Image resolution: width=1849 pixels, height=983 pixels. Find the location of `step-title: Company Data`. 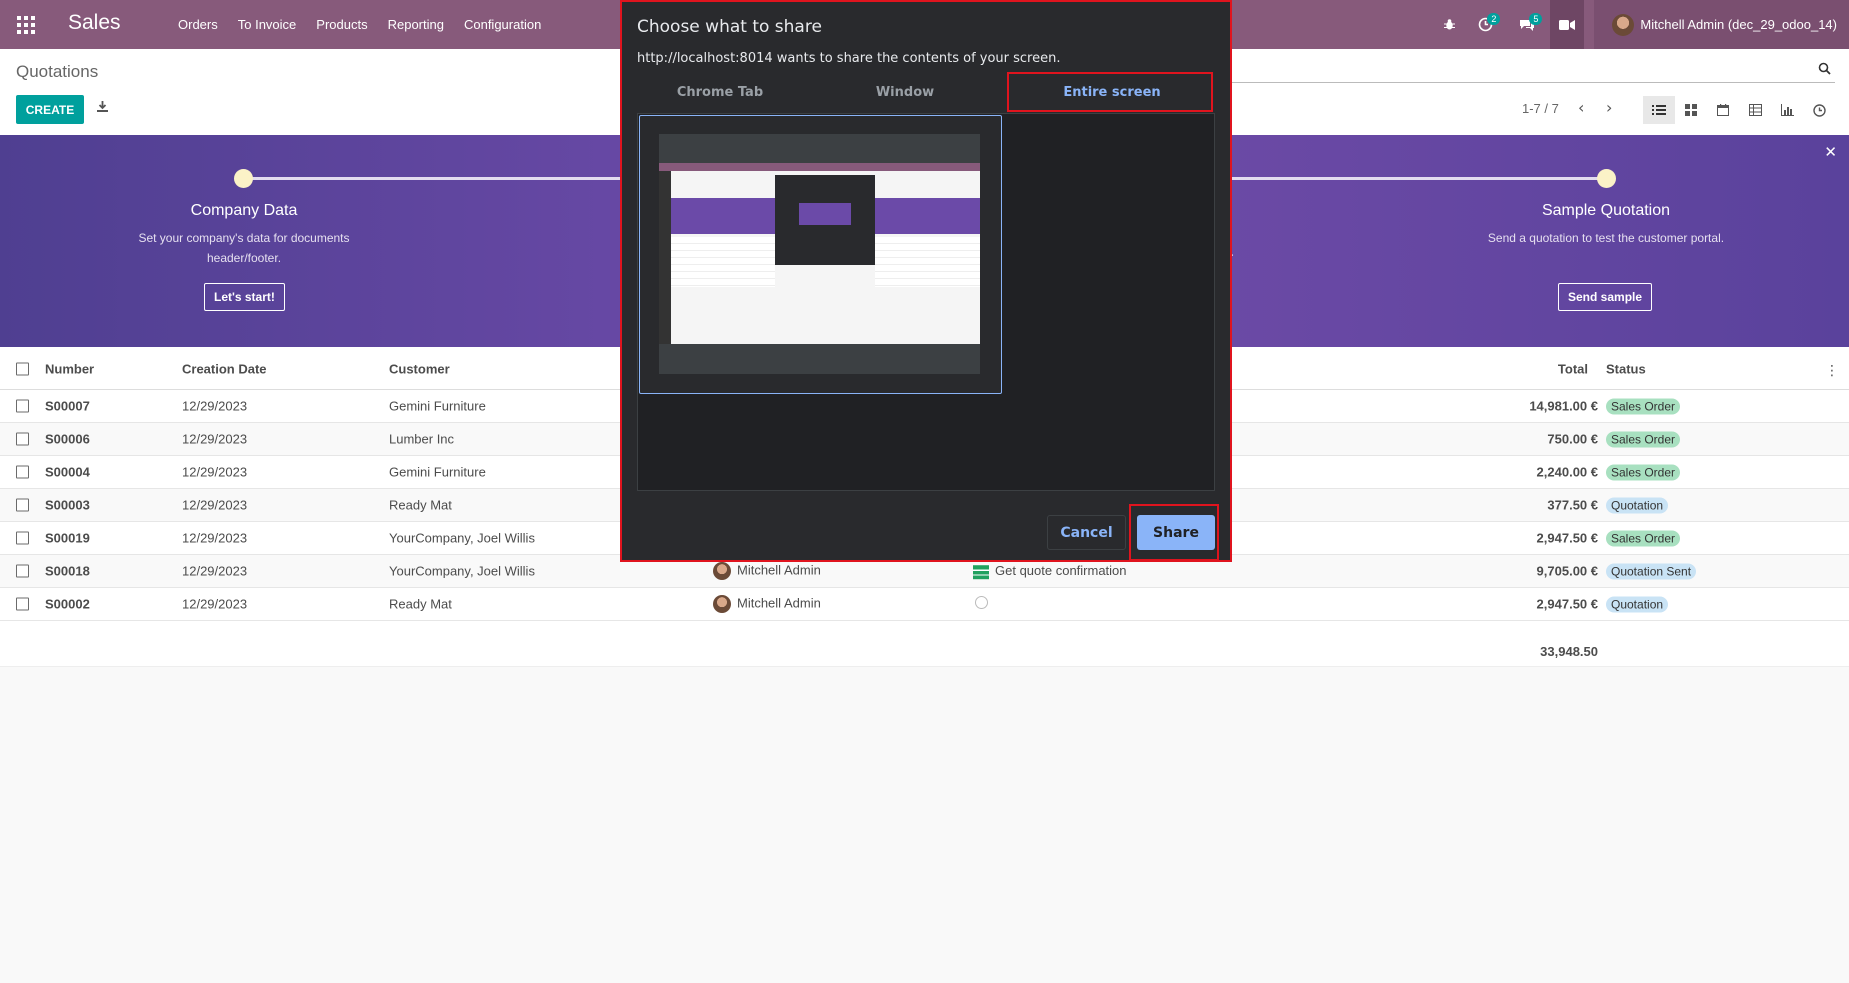

step-title: Company Data is located at coordinates (244, 210).